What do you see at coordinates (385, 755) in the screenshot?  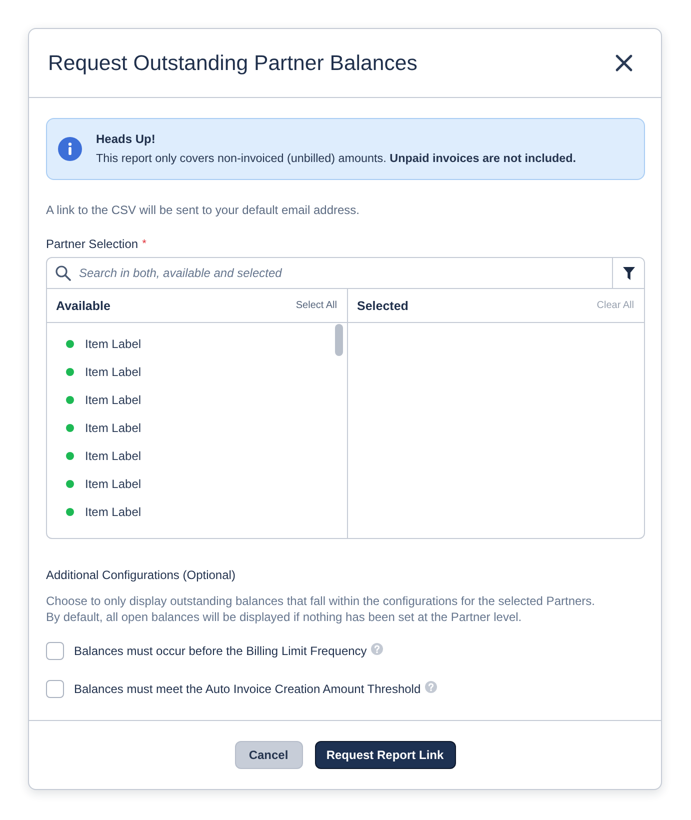 I see `request-report-button: Request Report Link` at bounding box center [385, 755].